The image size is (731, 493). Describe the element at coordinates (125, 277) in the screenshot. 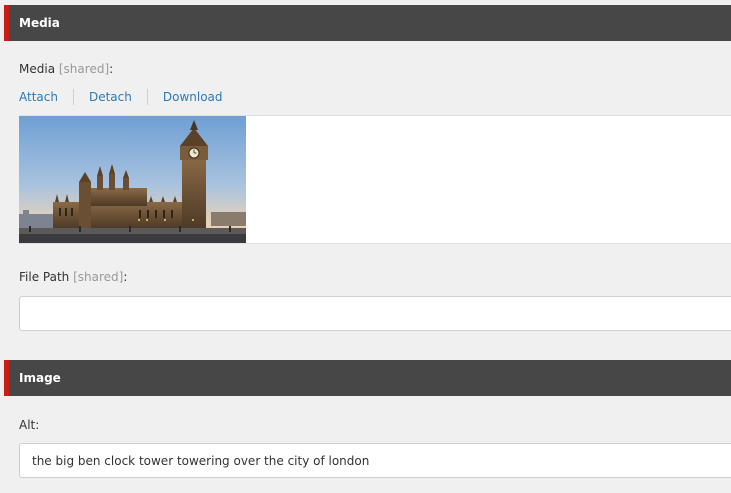

I see `file-path-label-colon: :` at that location.